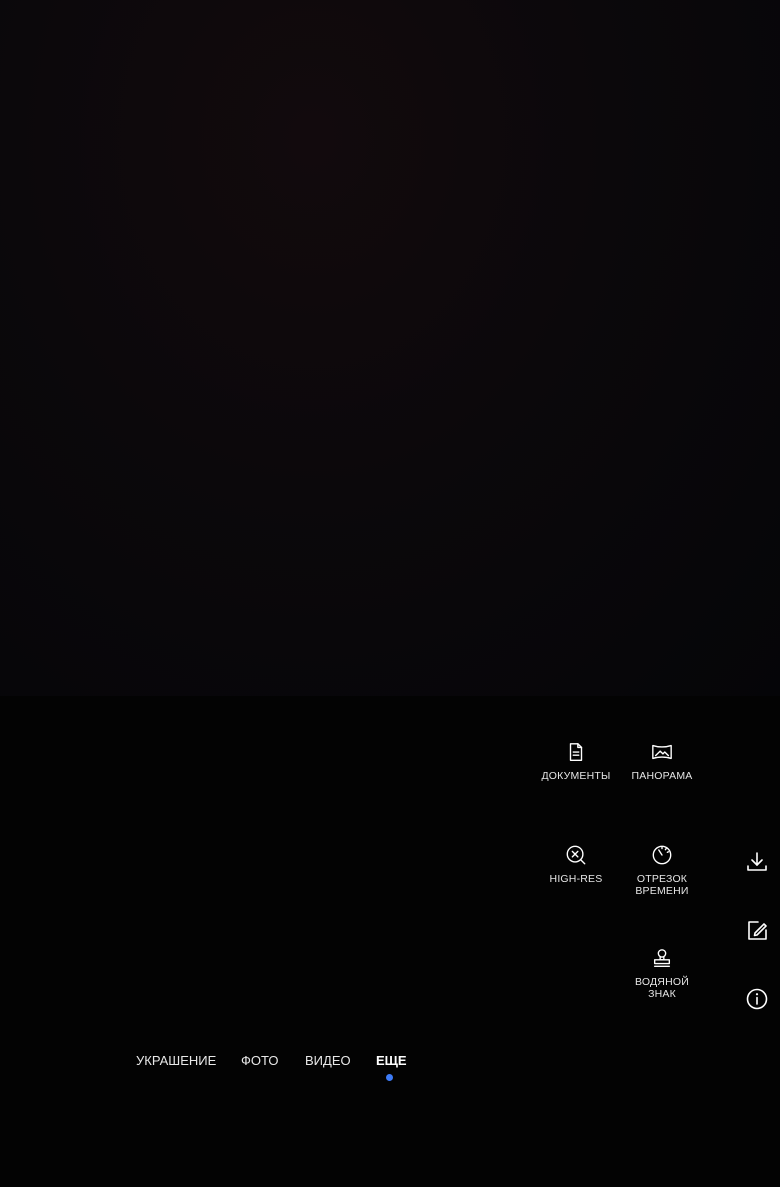  Describe the element at coordinates (662, 776) in the screenshot. I see `mode-panorama-label: ПАНОРАМА` at that location.